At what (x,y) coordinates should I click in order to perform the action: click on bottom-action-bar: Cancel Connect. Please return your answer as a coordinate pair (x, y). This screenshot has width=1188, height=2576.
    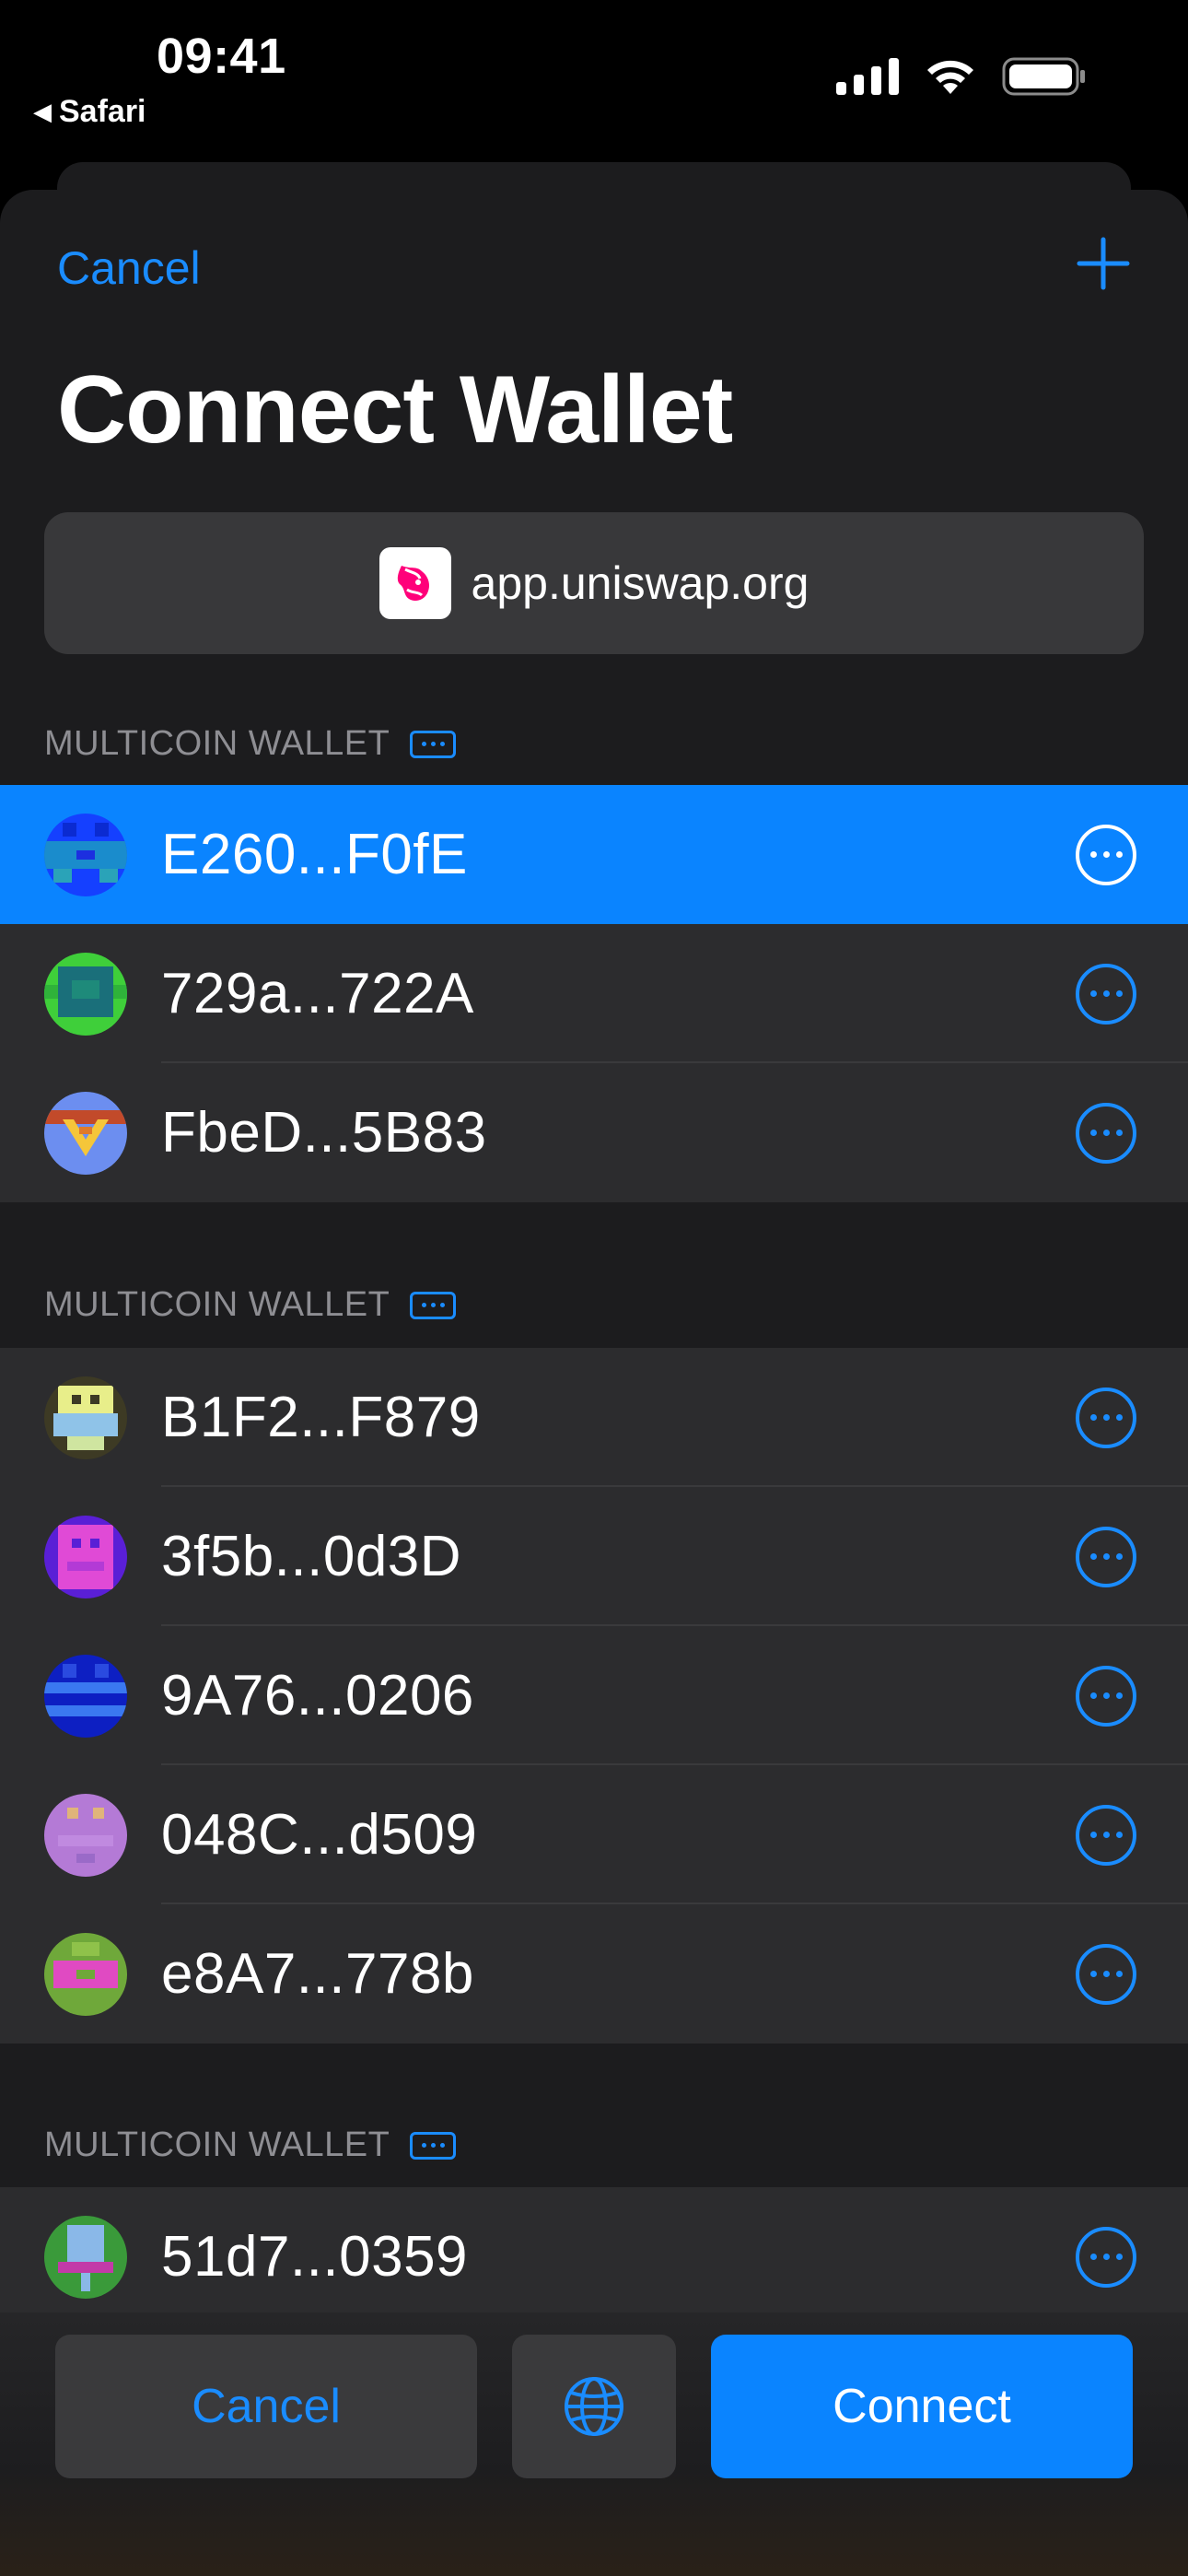
    Looking at the image, I should click on (594, 2444).